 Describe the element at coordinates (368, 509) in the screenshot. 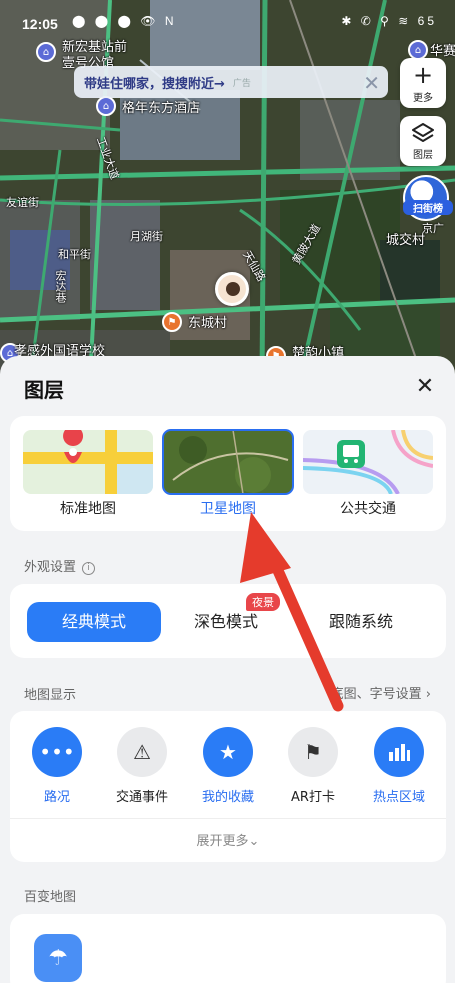

I see `map-type-label: 公共交通` at that location.